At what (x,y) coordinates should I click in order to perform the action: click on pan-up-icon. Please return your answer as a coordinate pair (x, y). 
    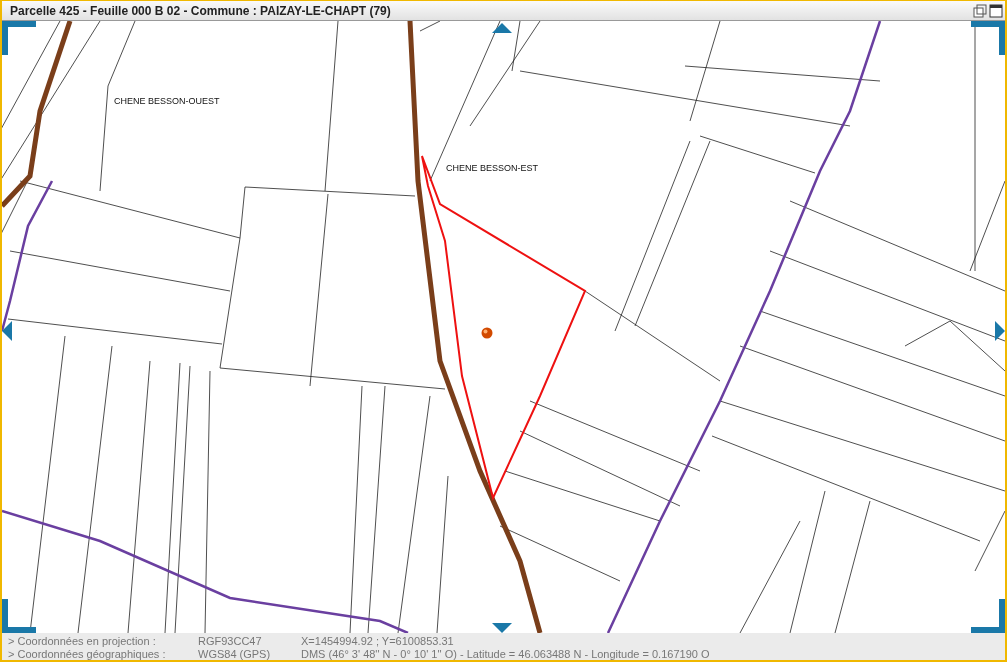
    Looking at the image, I should click on (502, 28).